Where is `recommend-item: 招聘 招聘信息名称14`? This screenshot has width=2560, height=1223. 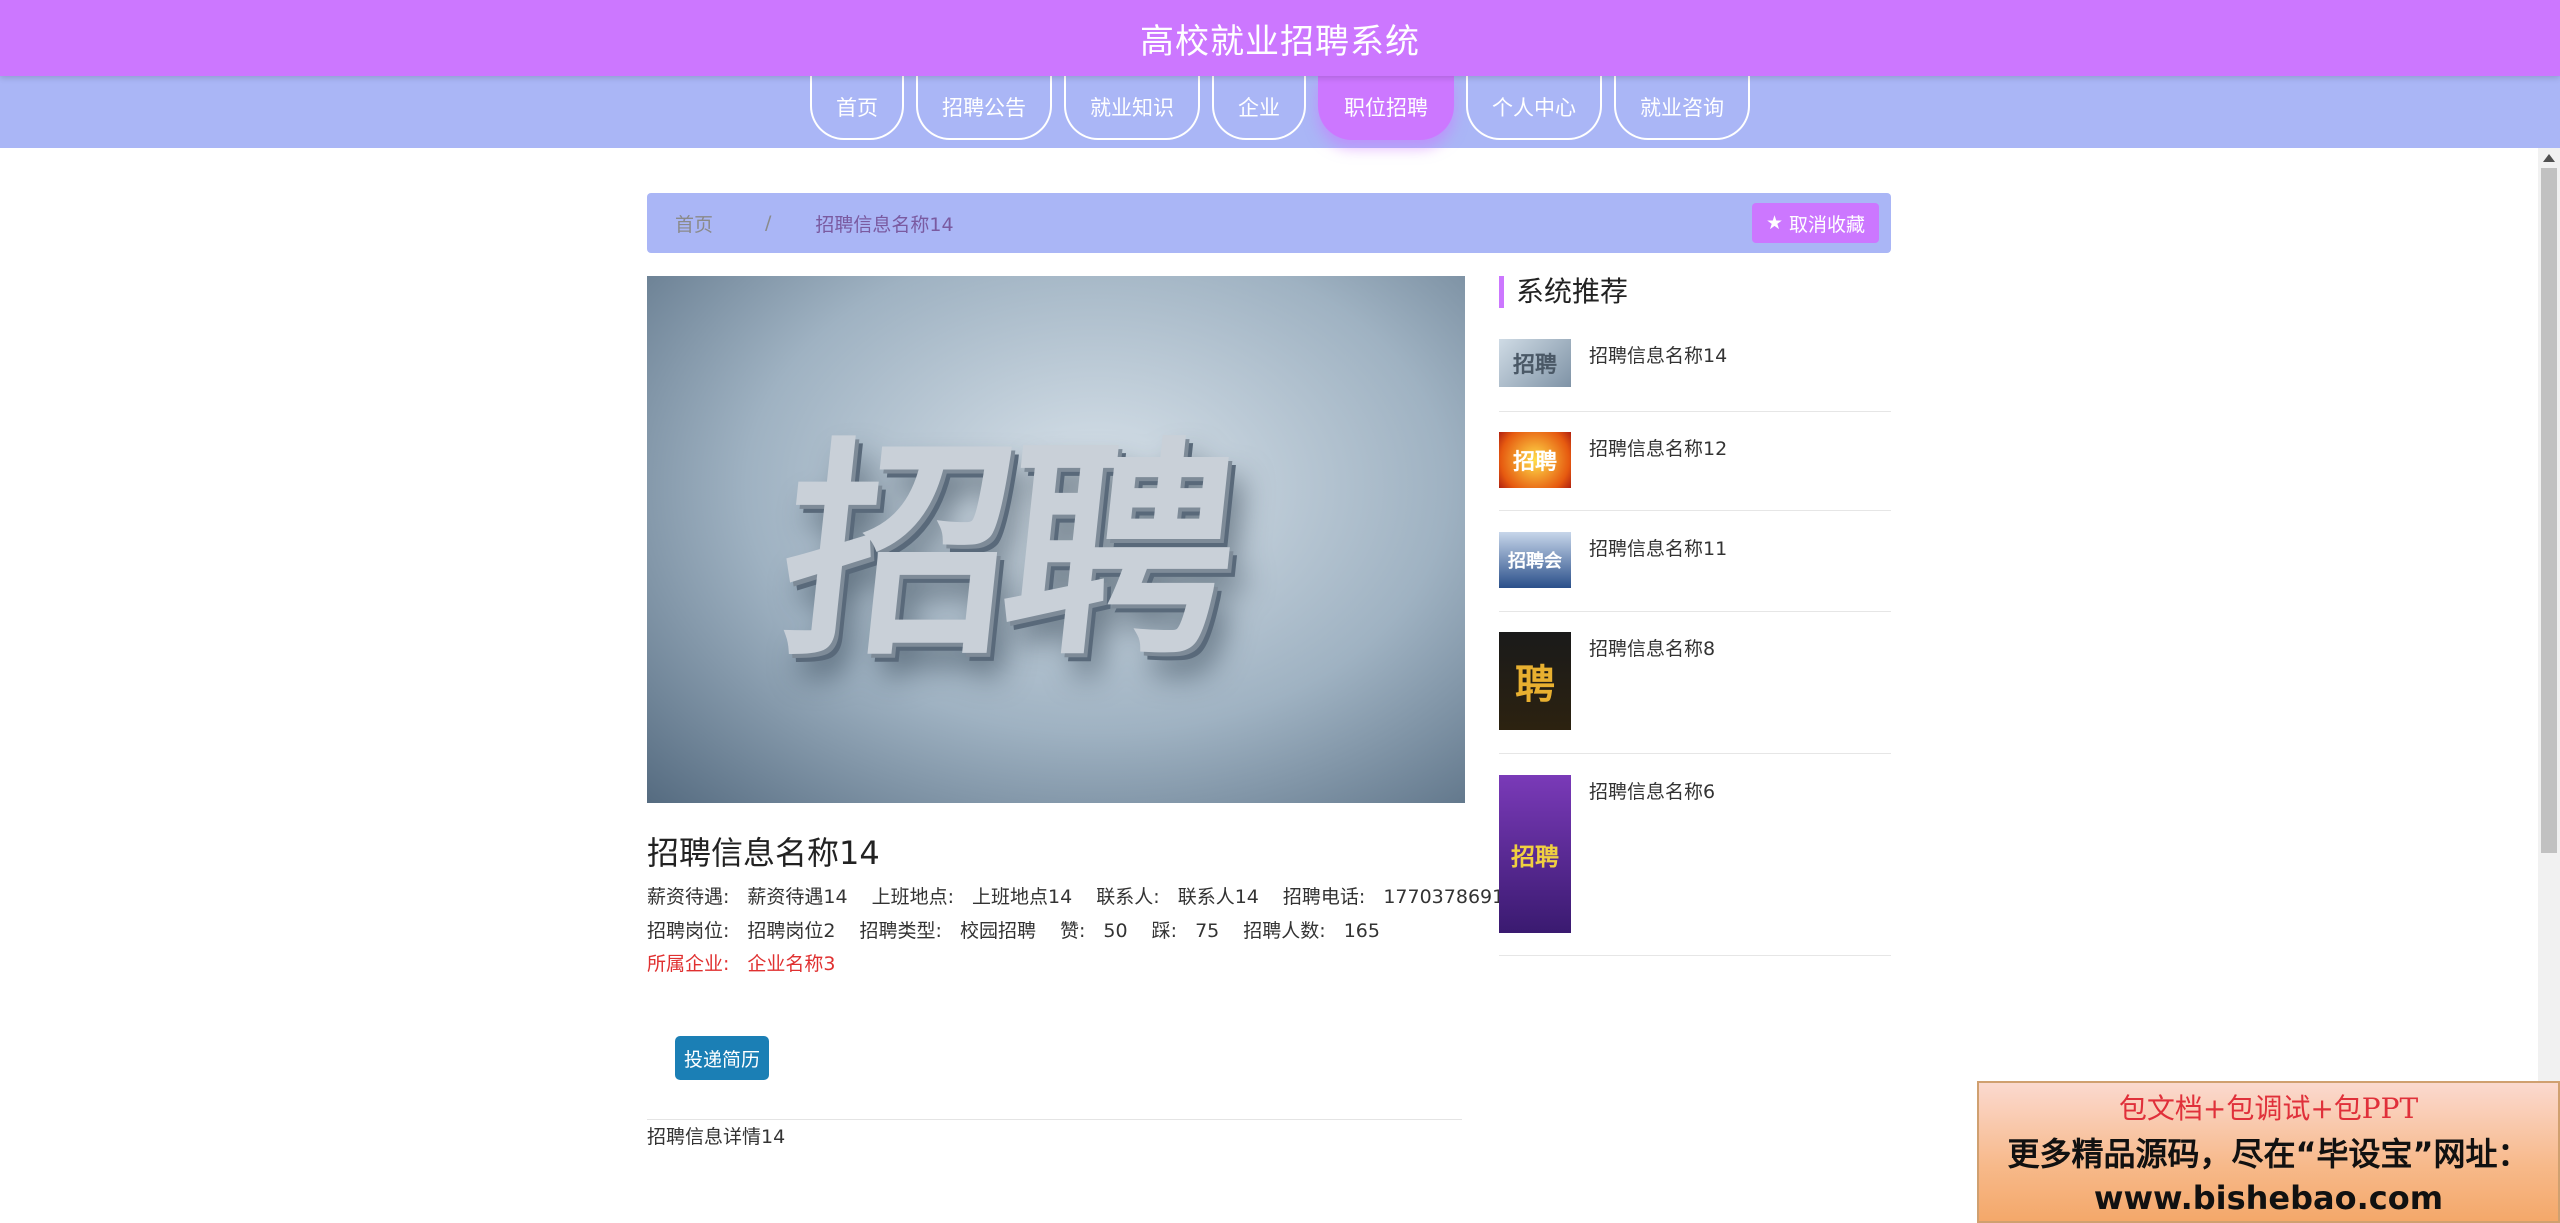
recommend-item: 招聘 招聘信息名称14 is located at coordinates (1695, 375).